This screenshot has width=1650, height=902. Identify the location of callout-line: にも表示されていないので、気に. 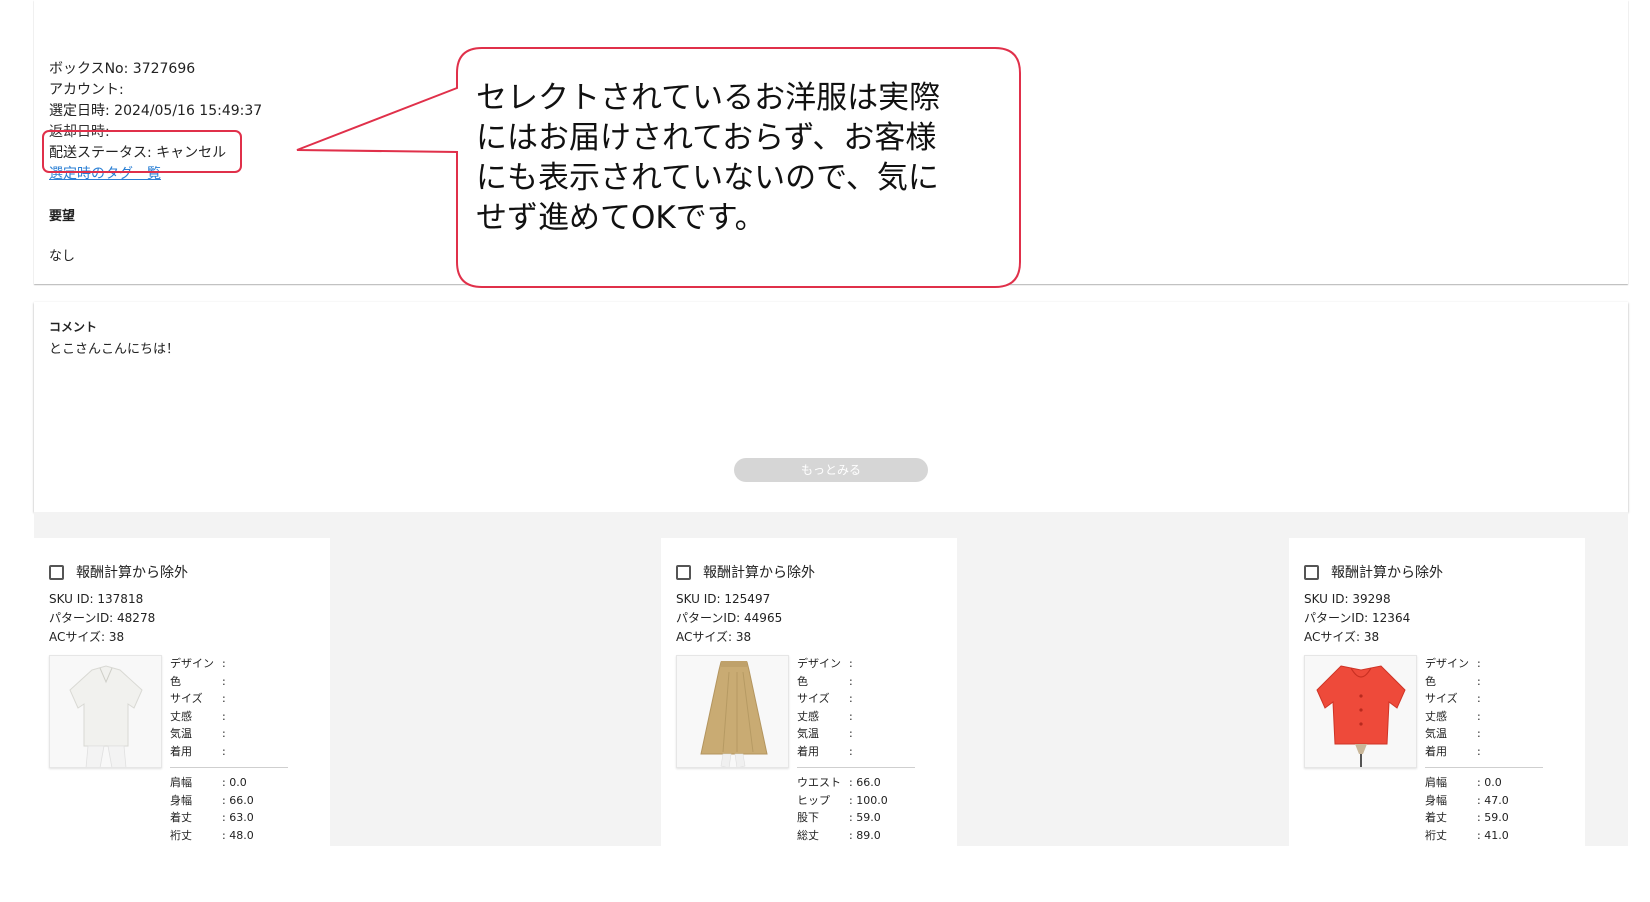
(707, 178).